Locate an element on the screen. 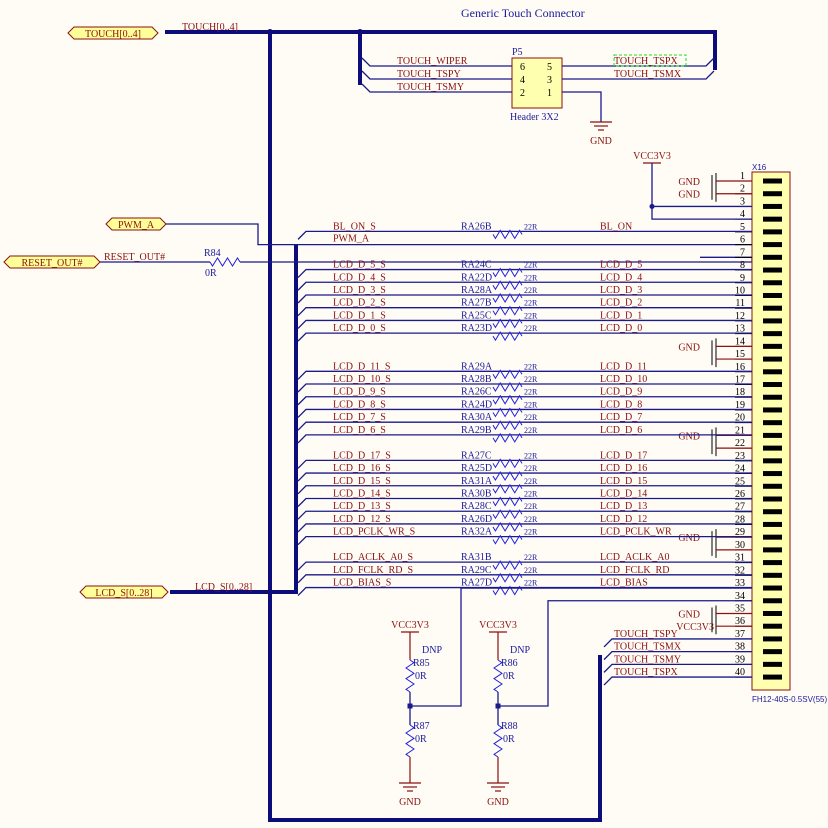 Image resolution: width=828 pixels, height=828 pixels. resistor-ref: RA27D is located at coordinates (476, 583).